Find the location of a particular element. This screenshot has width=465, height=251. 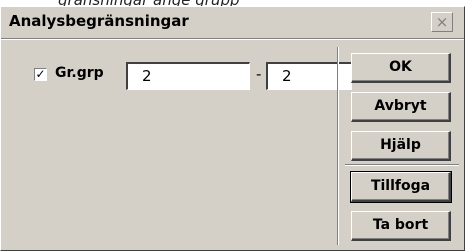

group-to-input: 2 is located at coordinates (309, 76).